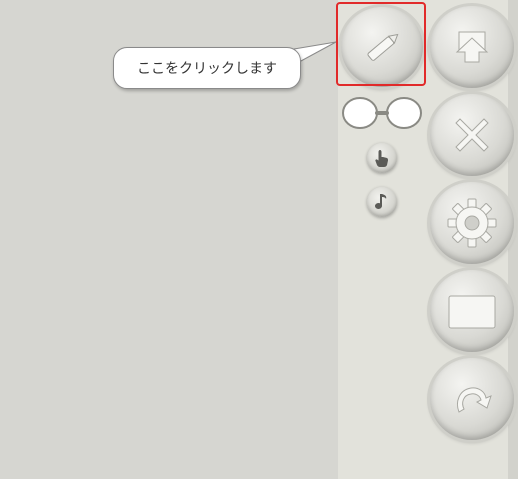 Image resolution: width=518 pixels, height=479 pixels. Describe the element at coordinates (382, 113) in the screenshot. I see `glasses-icon` at that location.